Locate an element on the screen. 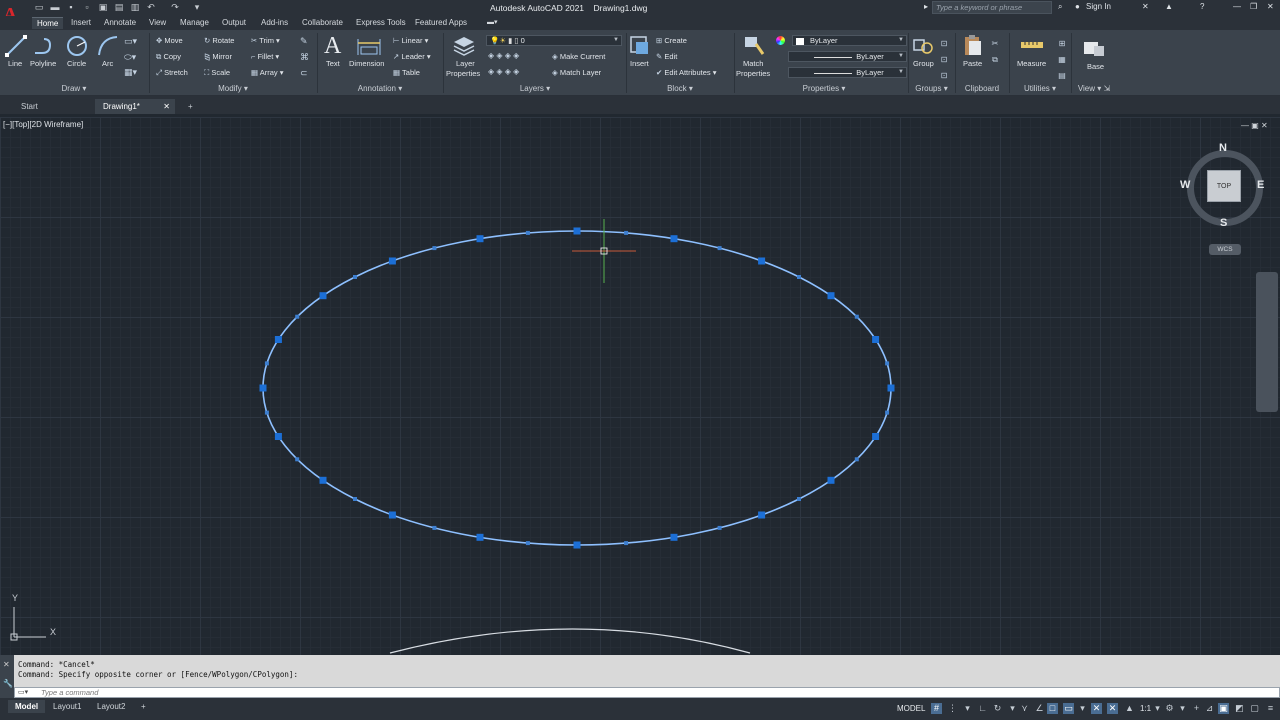 The height and width of the screenshot is (720, 1280). web-mobile-icon: ▣ is located at coordinates (103, 7).